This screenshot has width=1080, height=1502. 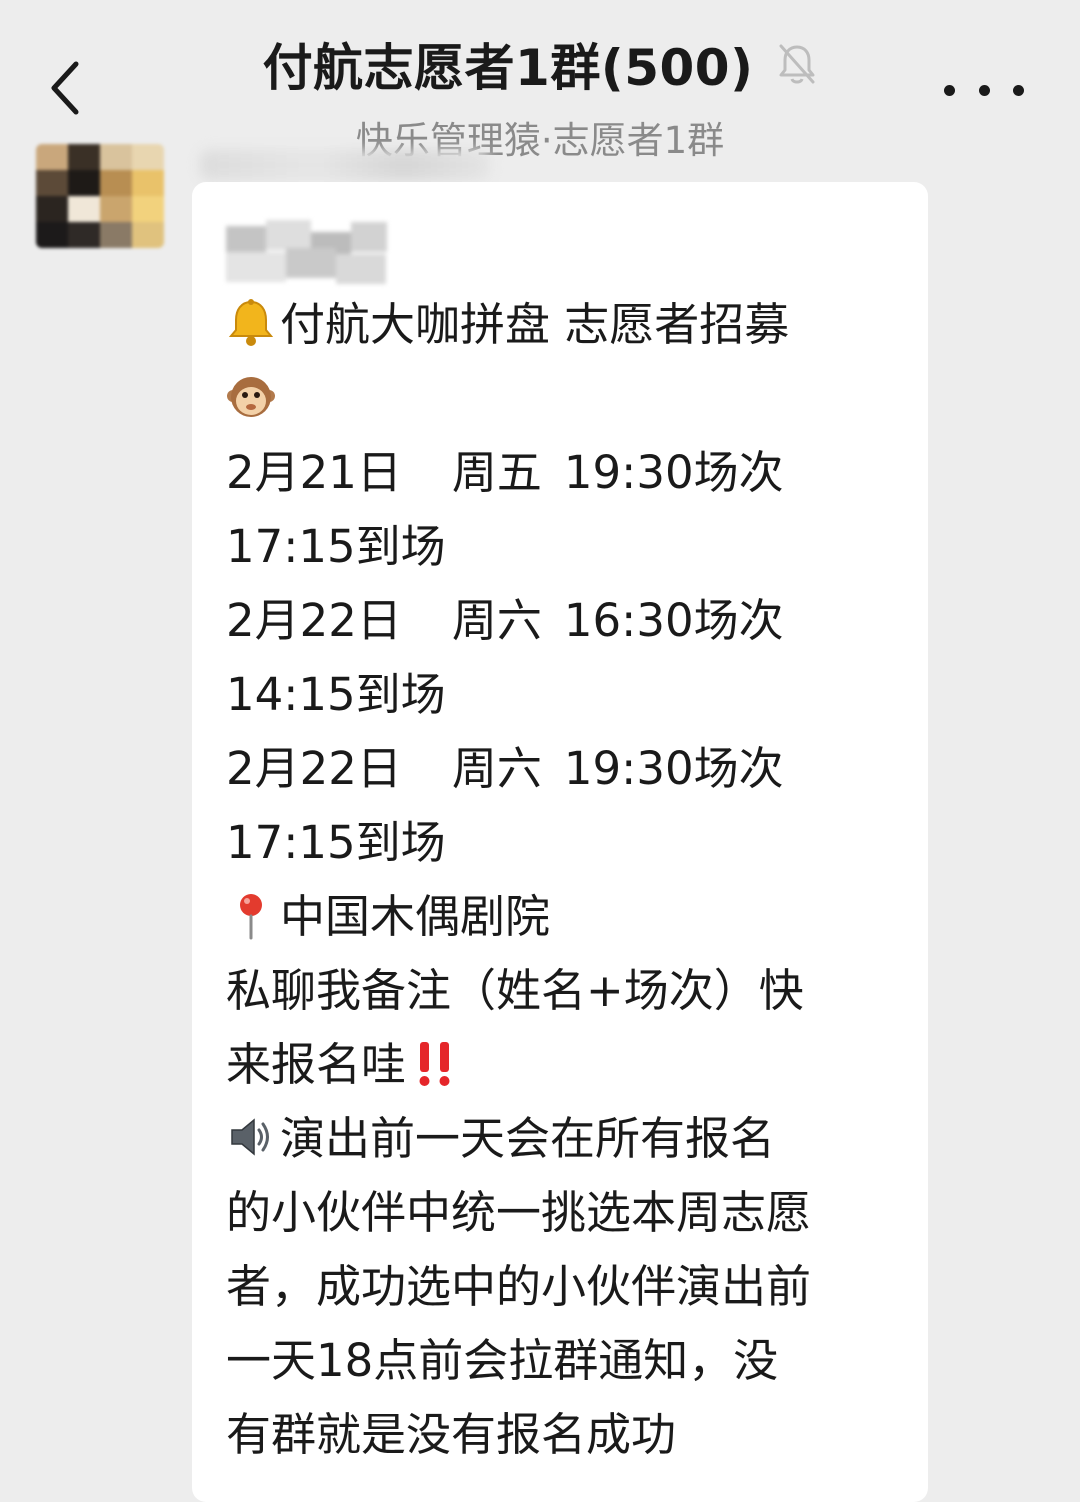 I want to click on bell-off-icon, so click(x=797, y=64).